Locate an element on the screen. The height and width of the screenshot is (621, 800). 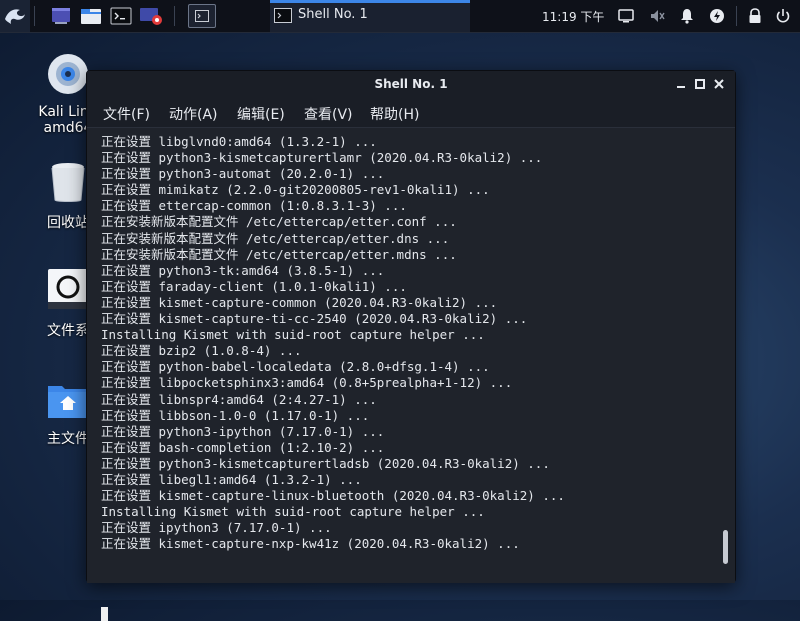
menu-bar: 文件(F) 动作(A) 编辑(E) 查看(V) 帮助(H) is located at coordinates (411, 112).